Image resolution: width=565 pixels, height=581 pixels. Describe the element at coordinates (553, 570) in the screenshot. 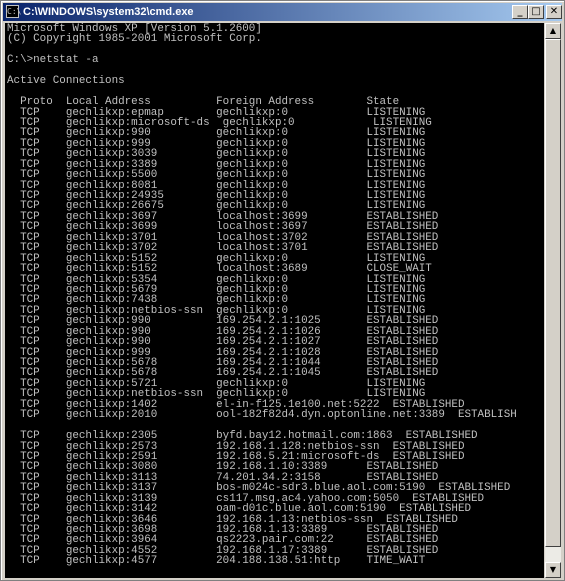

I see `scroll-down-button: ▼` at that location.